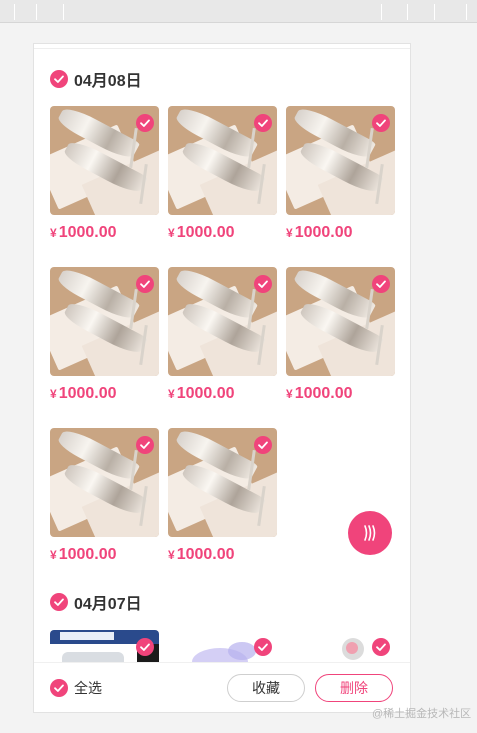 Image resolution: width=477 pixels, height=733 pixels. What do you see at coordinates (238, 11) in the screenshot?
I see `browser-toolbar` at bounding box center [238, 11].